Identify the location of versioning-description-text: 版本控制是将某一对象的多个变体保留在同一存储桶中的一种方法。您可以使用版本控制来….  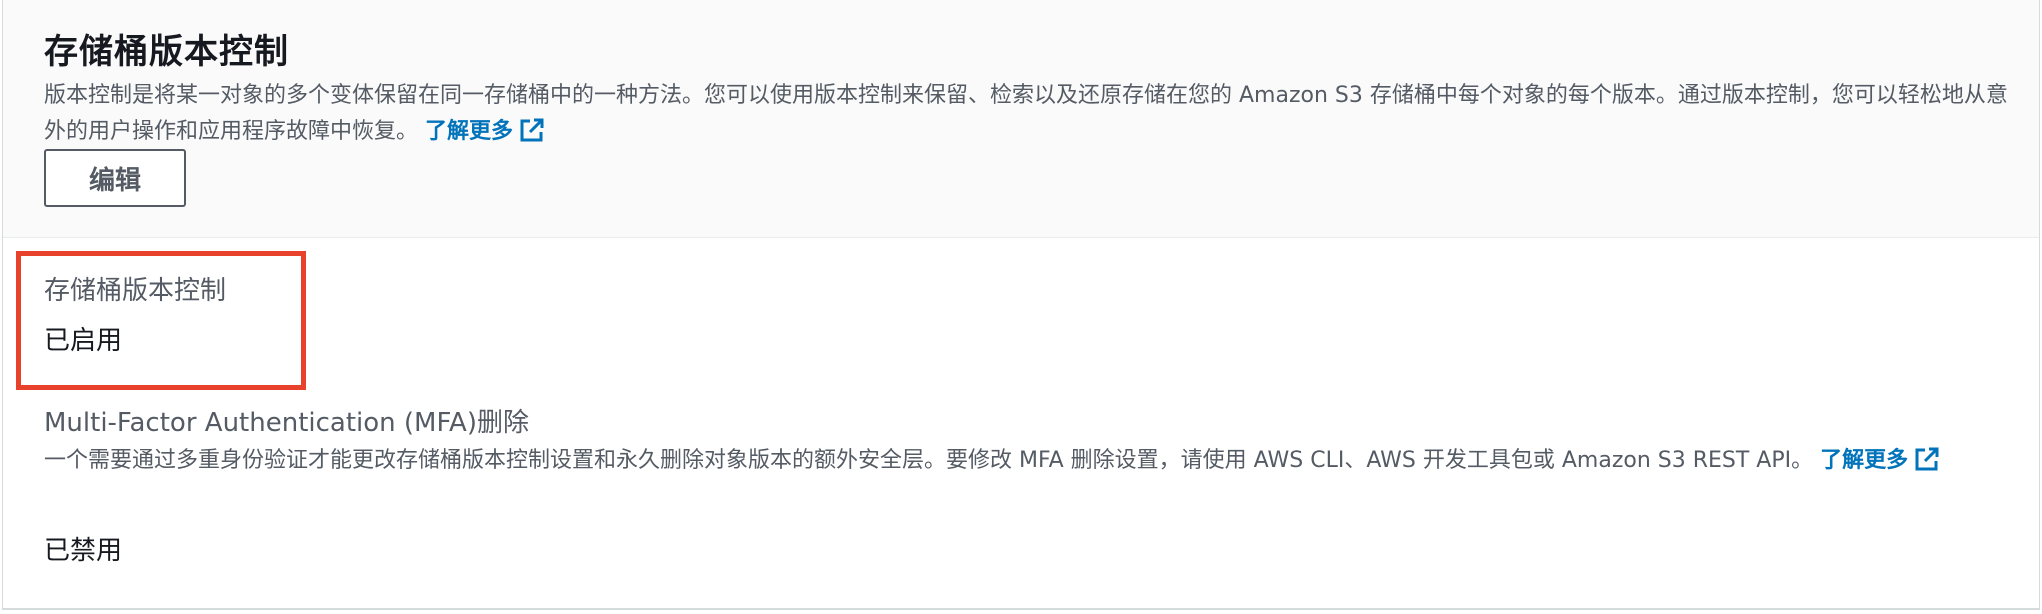
(1026, 113).